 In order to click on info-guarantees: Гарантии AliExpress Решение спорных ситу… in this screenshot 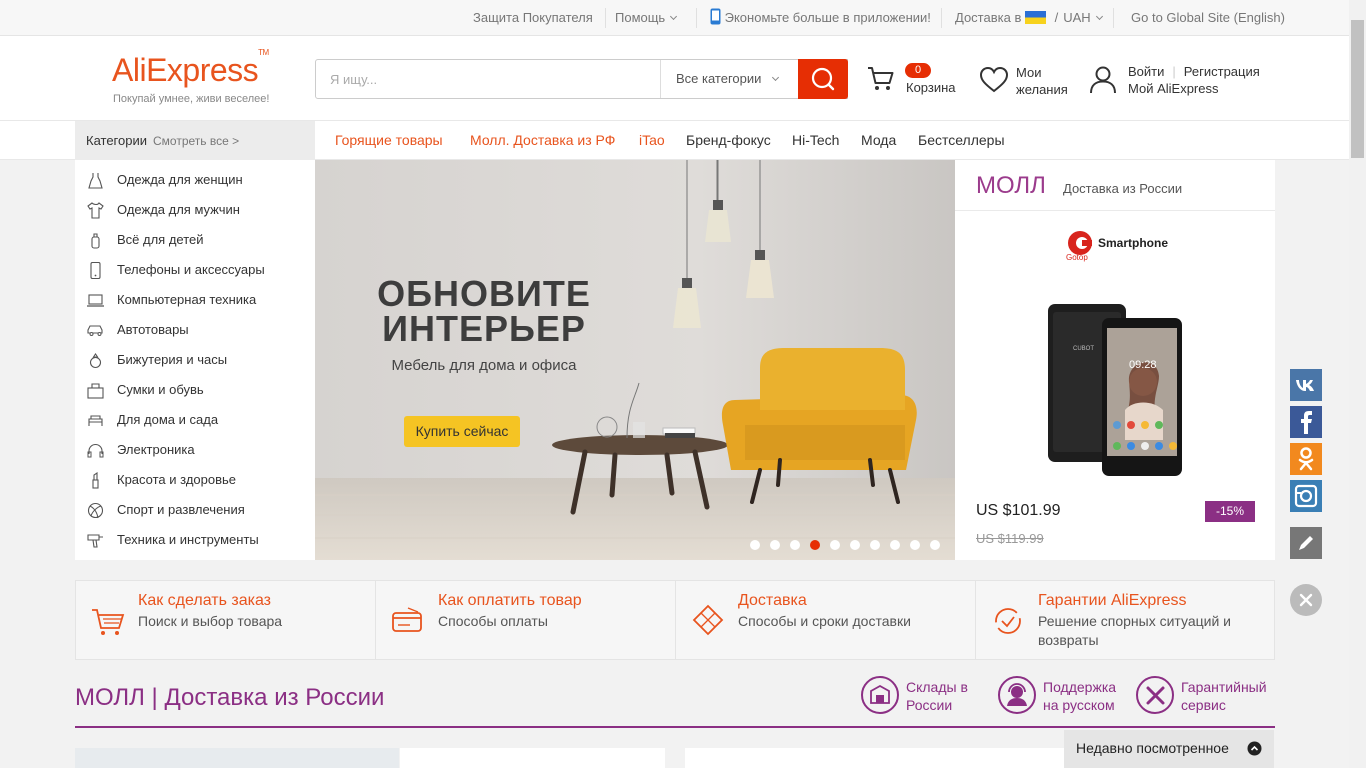, I will do `click(1126, 620)`.